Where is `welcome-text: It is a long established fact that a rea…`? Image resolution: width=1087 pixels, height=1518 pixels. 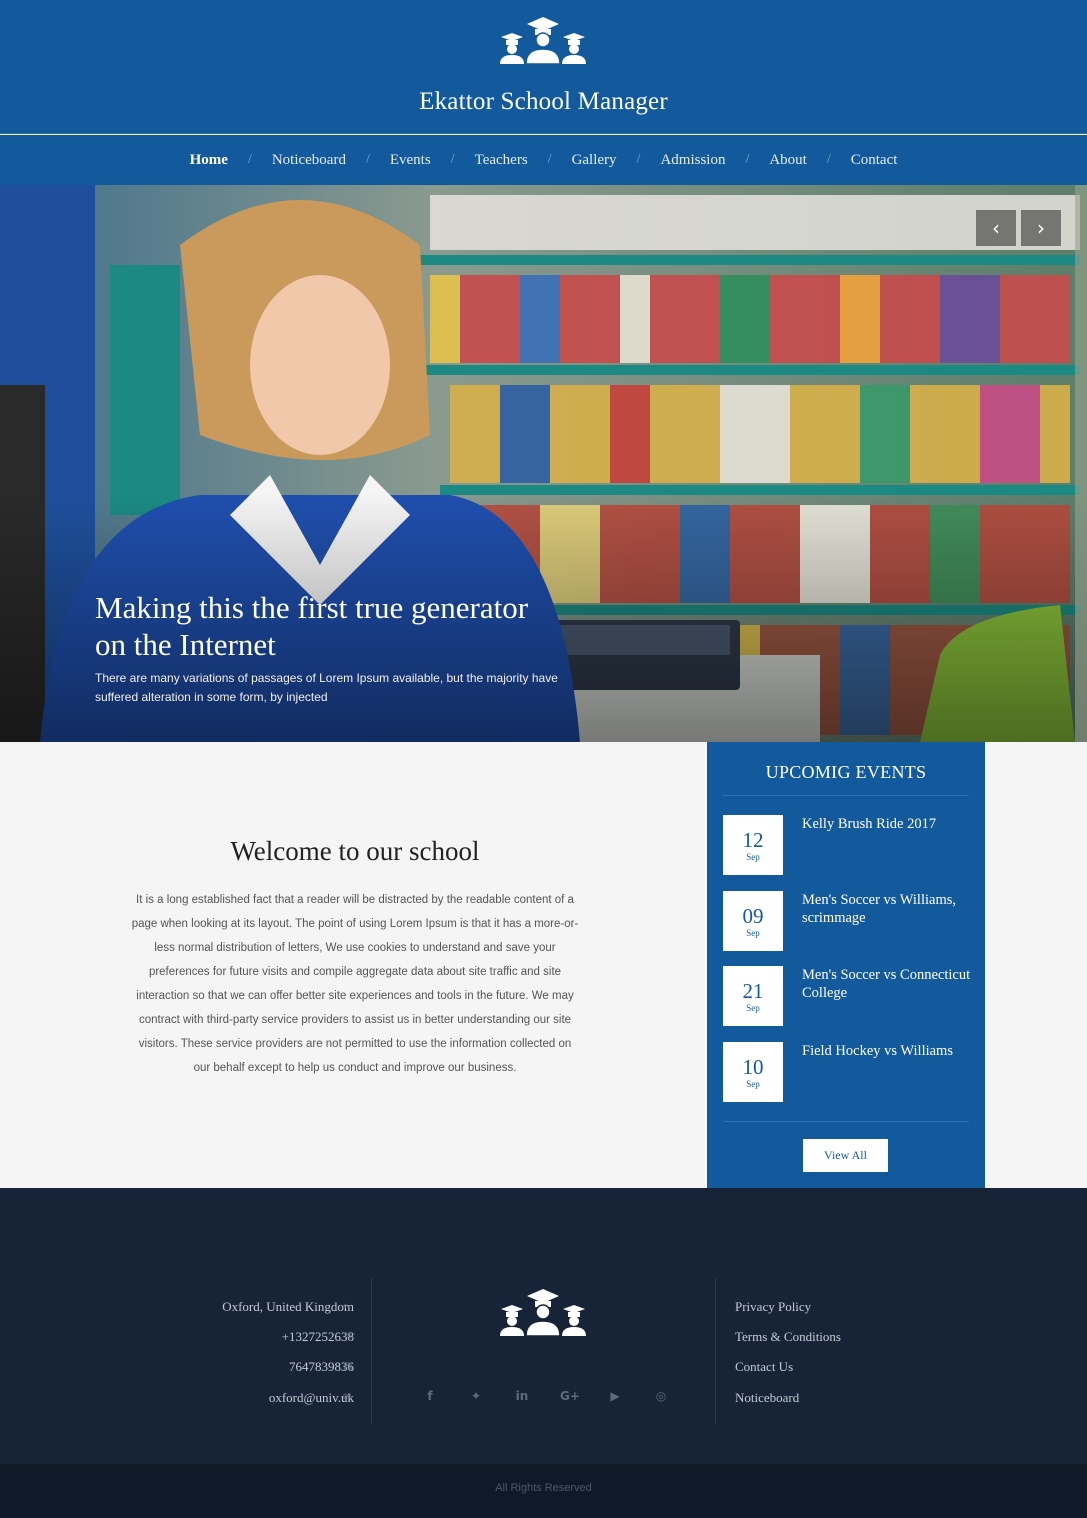
welcome-text: It is a long established fact that a rea… is located at coordinates (355, 984).